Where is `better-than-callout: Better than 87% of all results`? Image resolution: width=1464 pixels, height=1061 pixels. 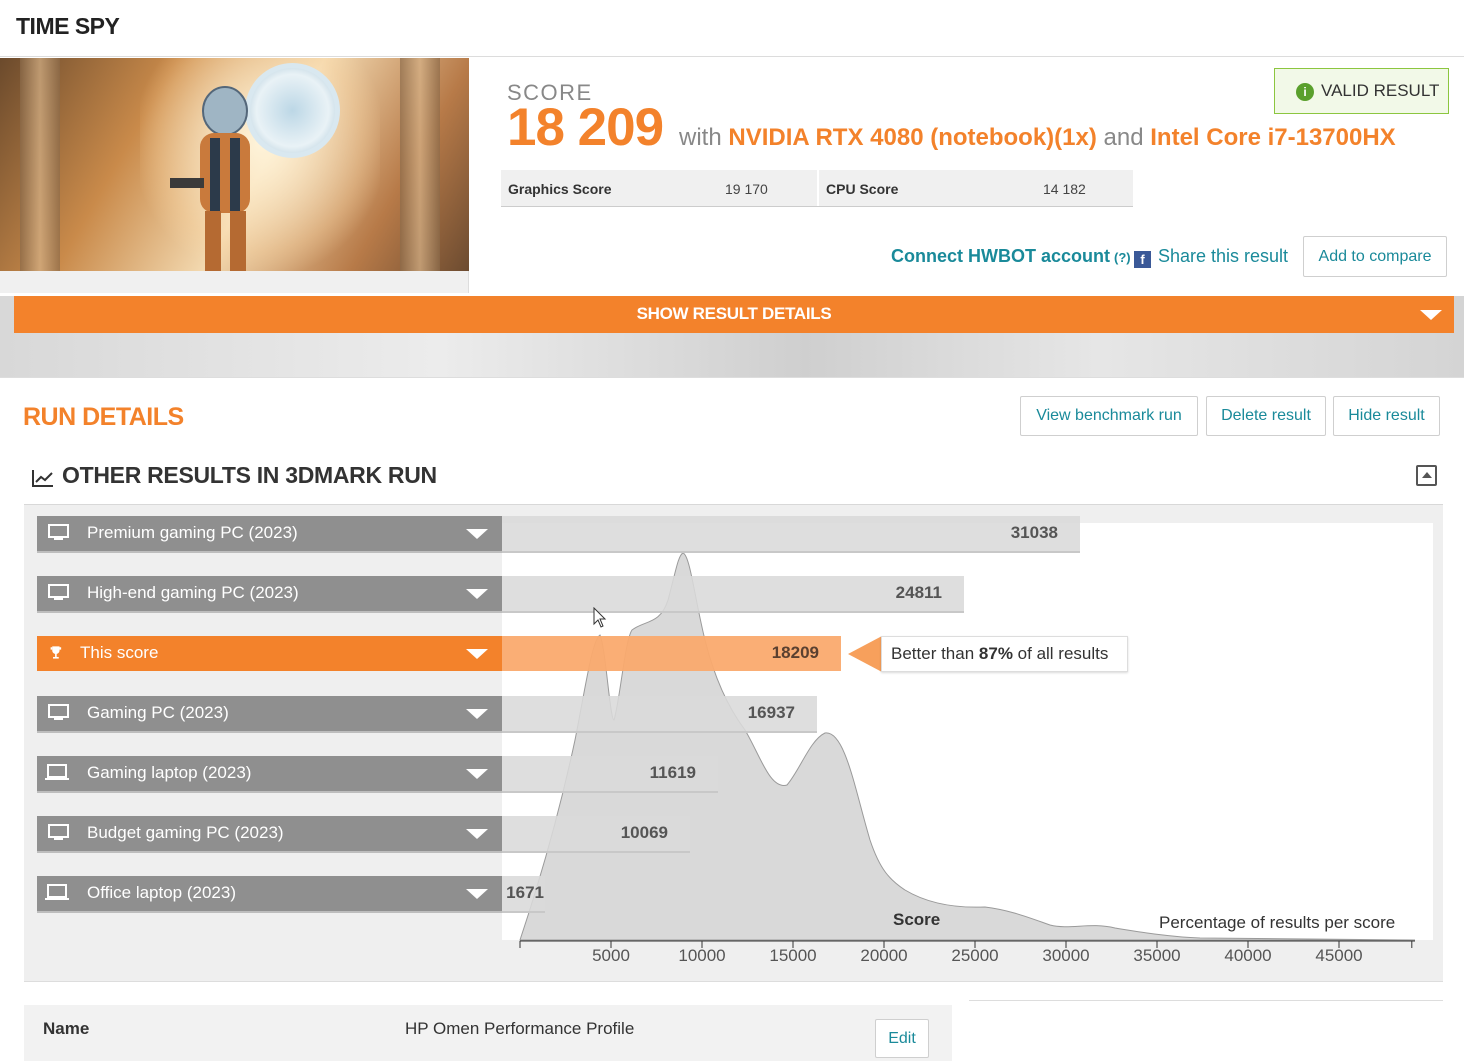
better-than-callout: Better than 87% of all results is located at coordinates (1004, 654).